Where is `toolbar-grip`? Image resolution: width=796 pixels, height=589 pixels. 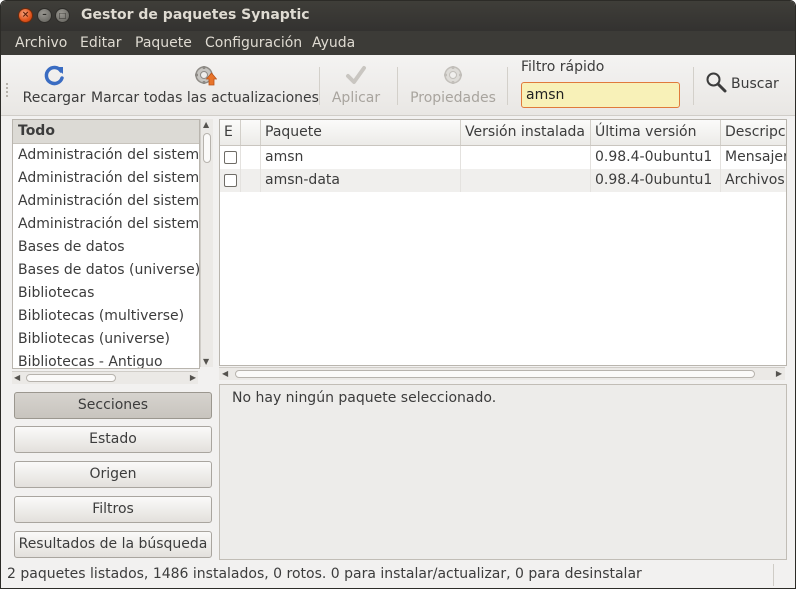
toolbar-grip is located at coordinates (8, 90).